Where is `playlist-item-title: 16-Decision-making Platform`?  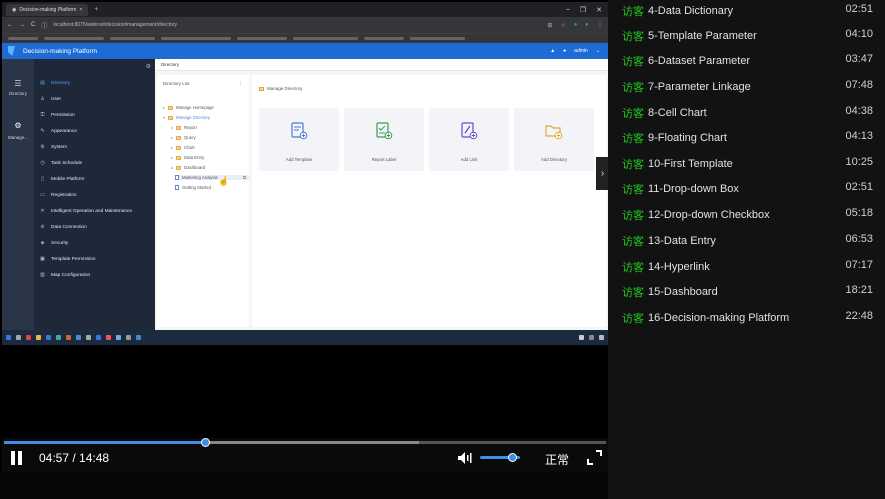 playlist-item-title: 16-Decision-making Platform is located at coordinates (719, 317).